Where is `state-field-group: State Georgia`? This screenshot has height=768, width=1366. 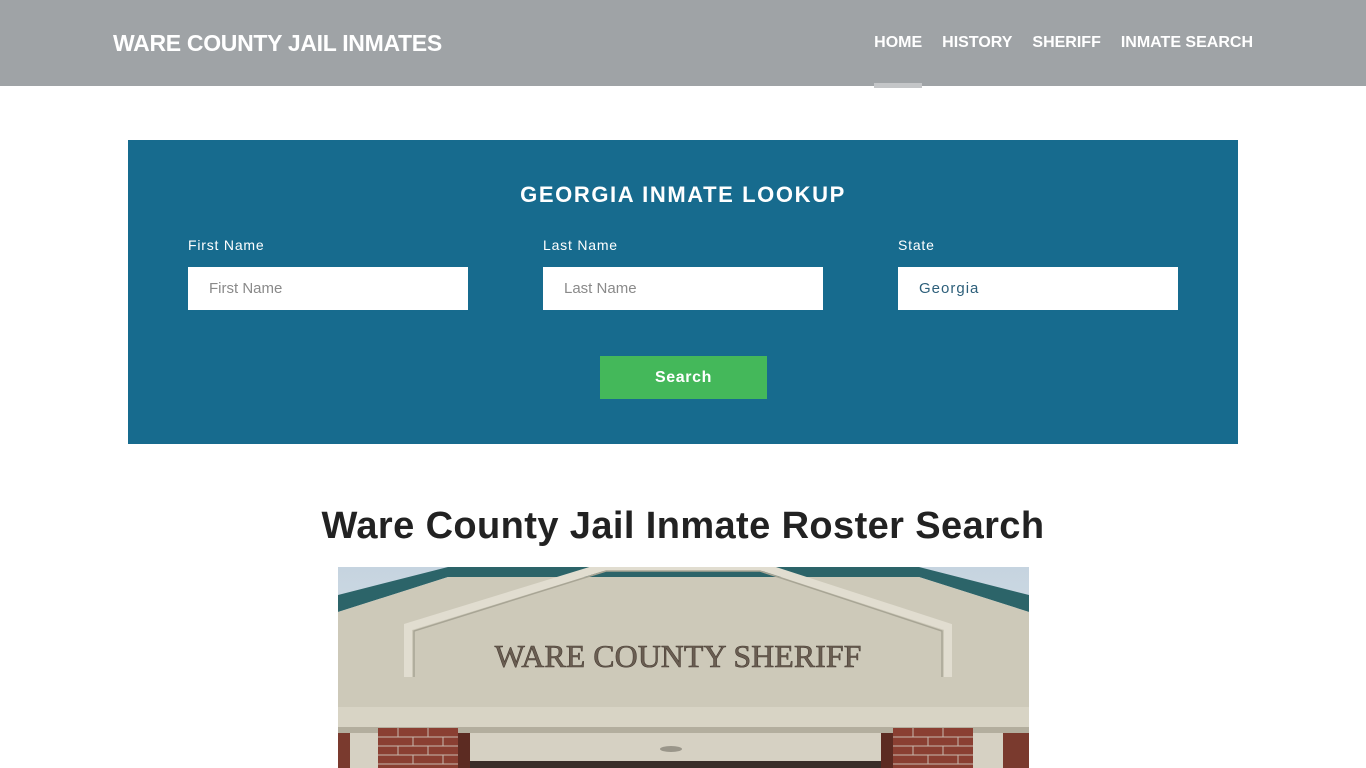 state-field-group: State Georgia is located at coordinates (1038, 273).